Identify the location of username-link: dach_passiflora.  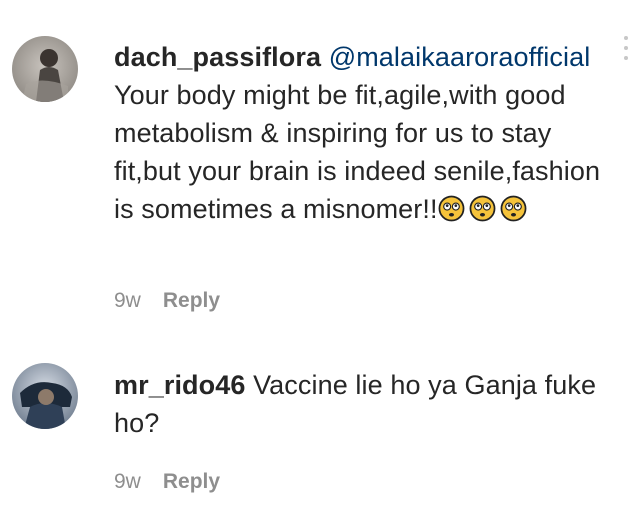
(217, 57).